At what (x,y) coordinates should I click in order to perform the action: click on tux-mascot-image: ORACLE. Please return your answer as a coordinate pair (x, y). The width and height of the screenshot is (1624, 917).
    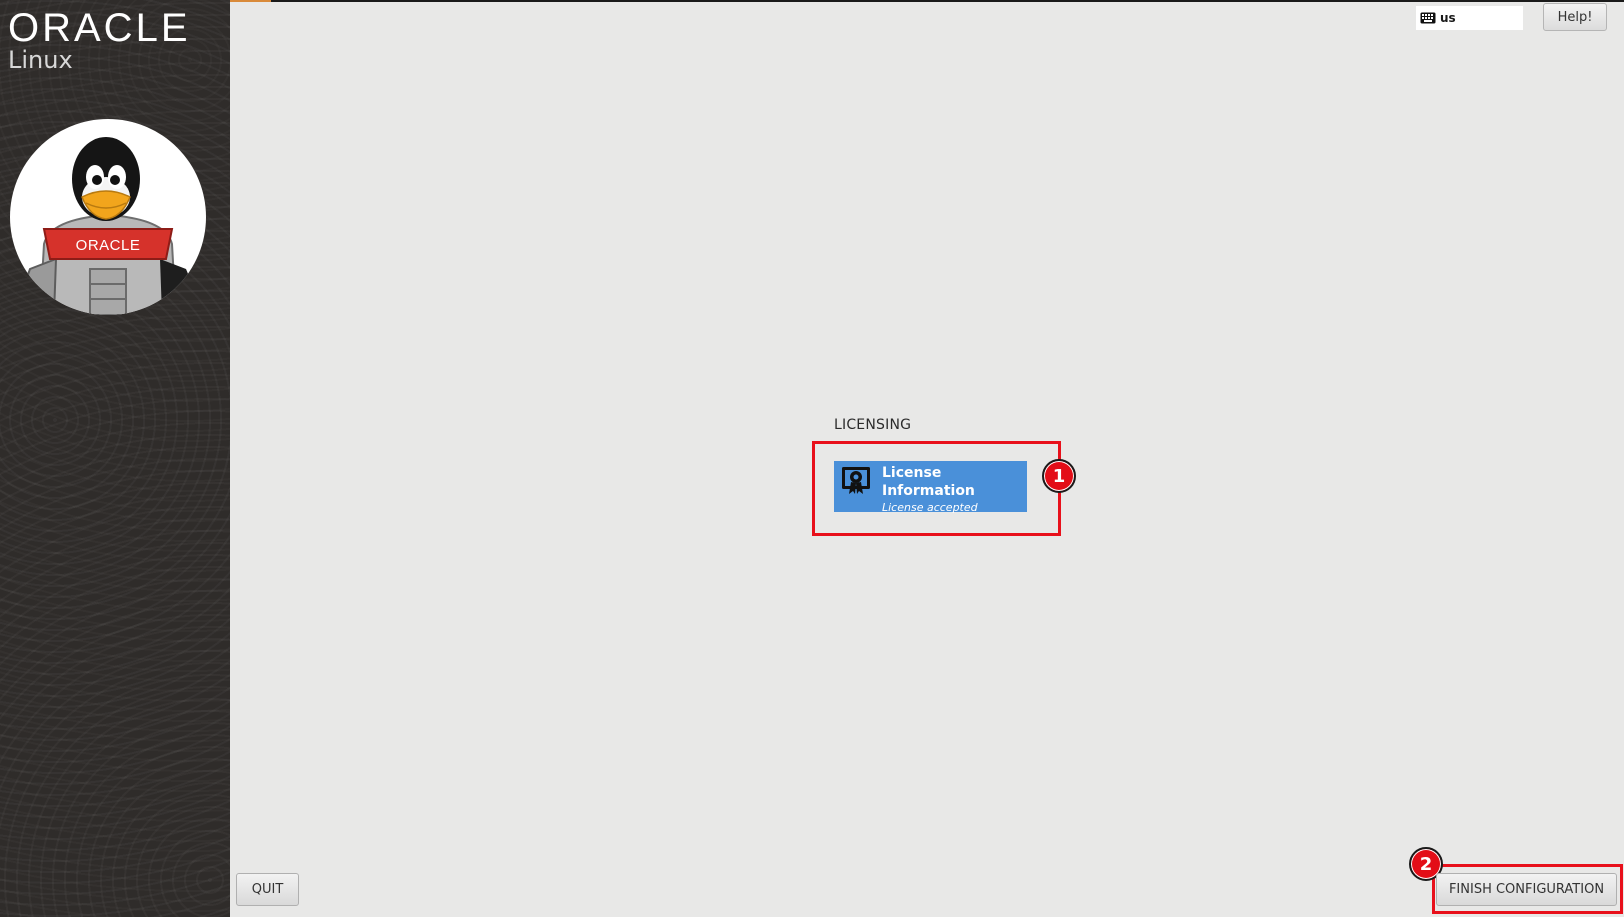
    Looking at the image, I should click on (108, 217).